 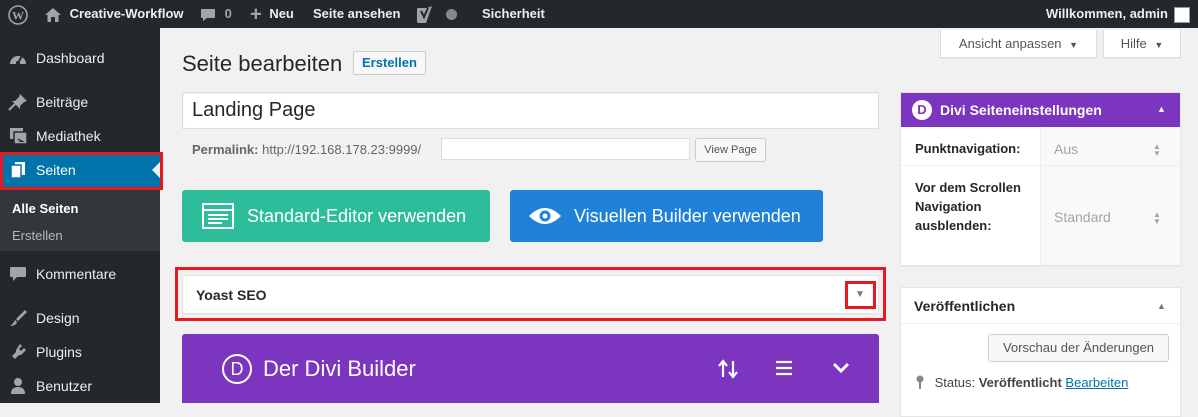 I want to click on new-label: Neu, so click(x=281, y=13).